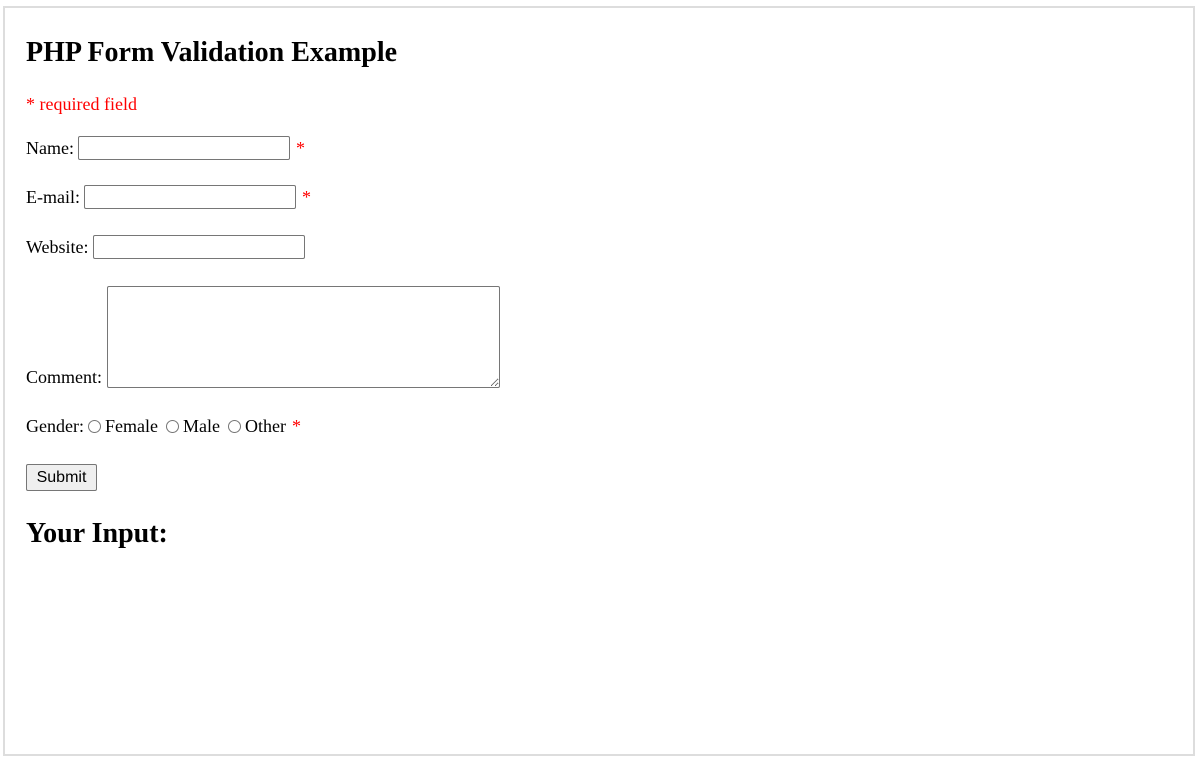  Describe the element at coordinates (50, 147) in the screenshot. I see `name-label: Name:` at that location.